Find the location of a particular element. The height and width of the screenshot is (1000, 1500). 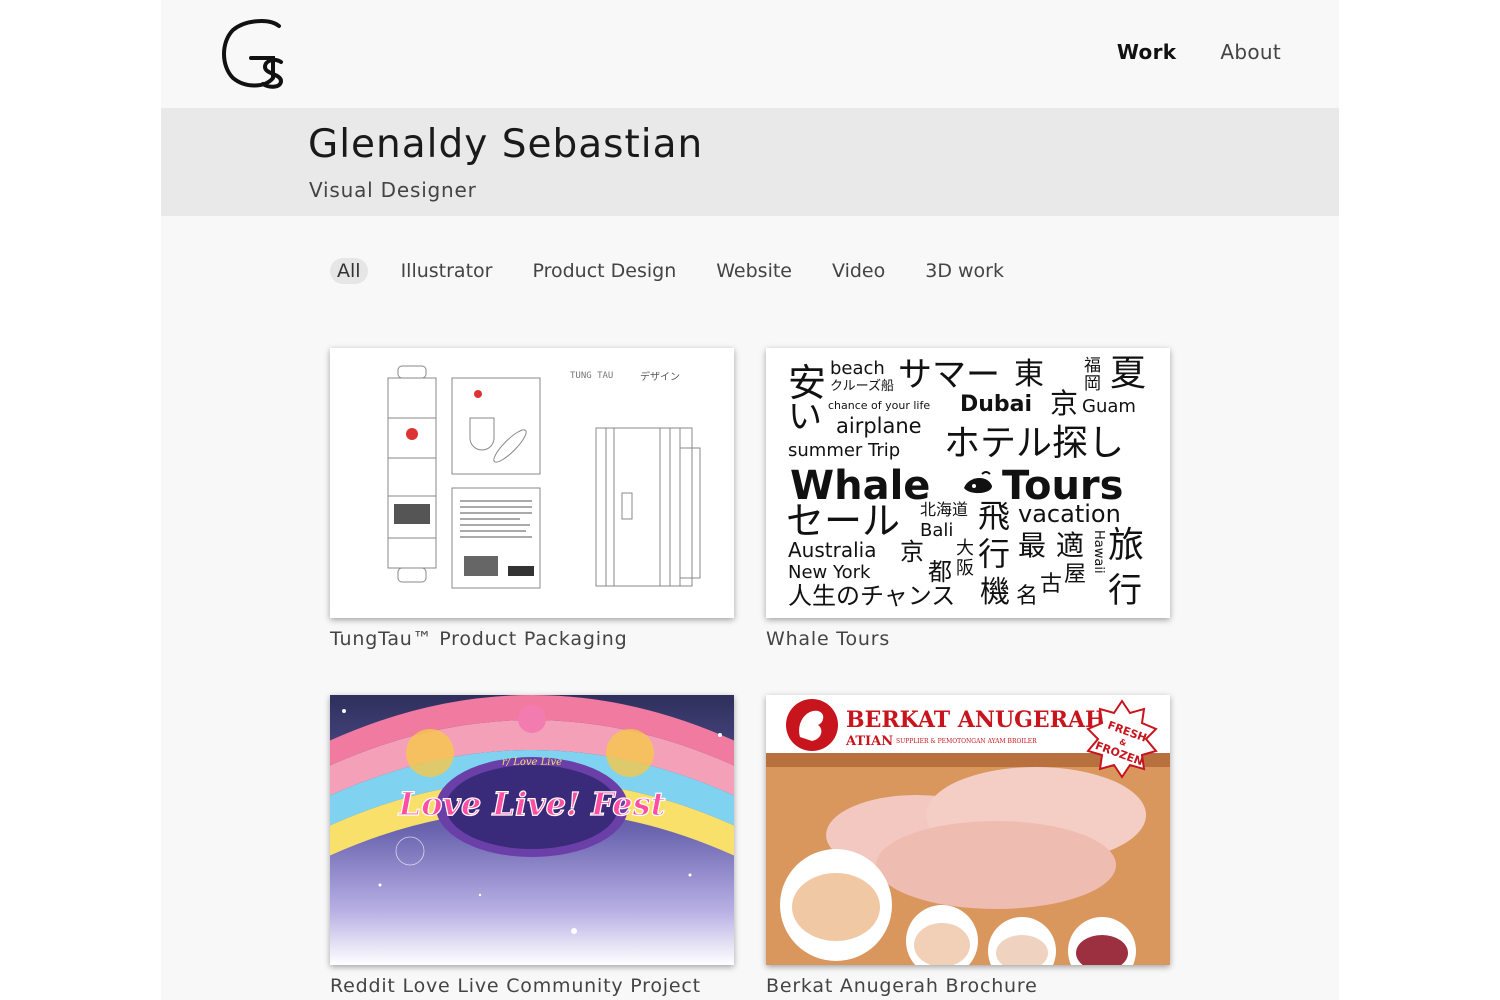

project-caption: Reddit Love Live Community Project is located at coordinates (532, 986).